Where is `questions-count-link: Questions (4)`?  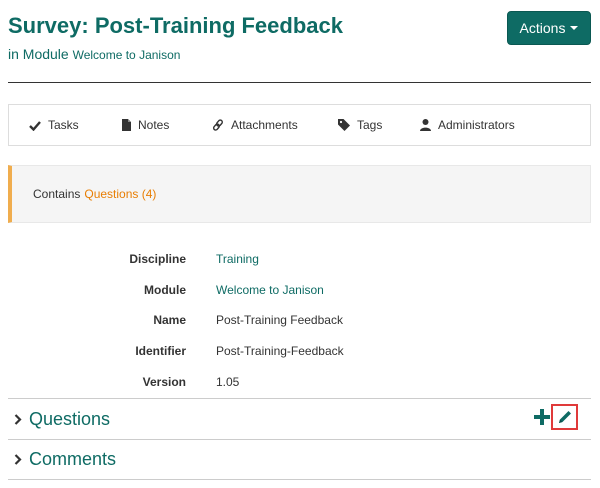
questions-count-link: Questions (4) is located at coordinates (120, 194).